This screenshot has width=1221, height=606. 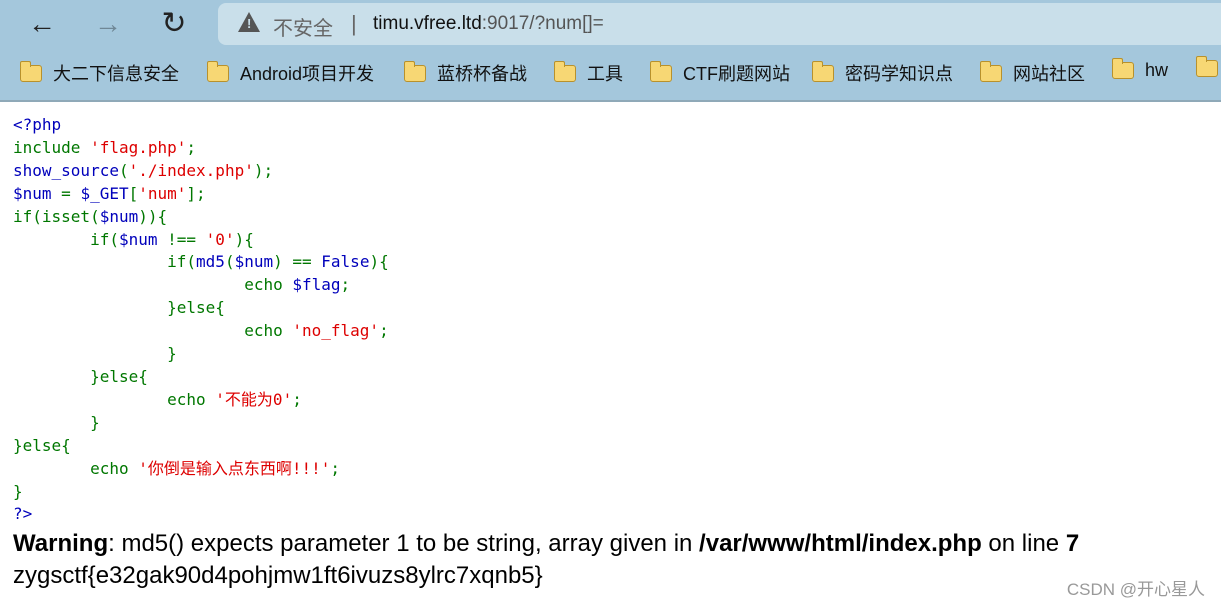 What do you see at coordinates (542, 23) in the screenshot?
I see `url-path: :9017/?num[]=` at bounding box center [542, 23].